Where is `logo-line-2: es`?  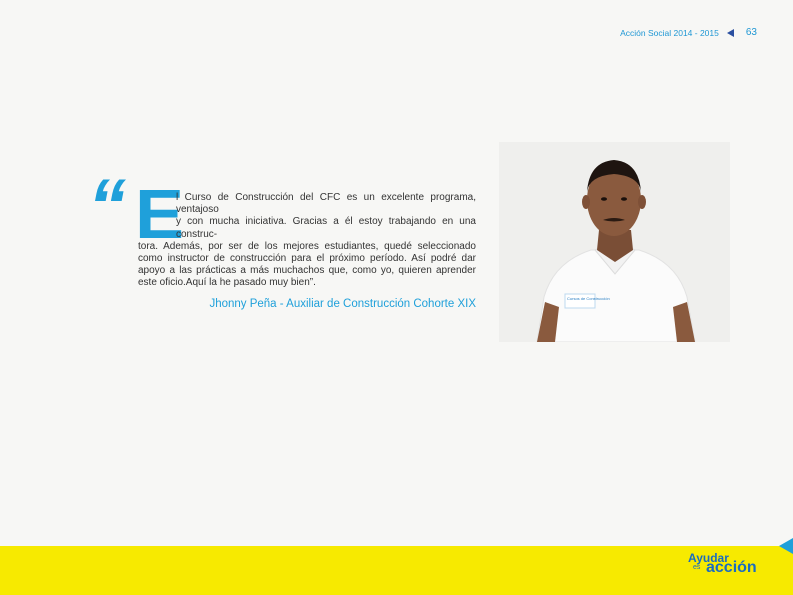 logo-line-2: es is located at coordinates (697, 567).